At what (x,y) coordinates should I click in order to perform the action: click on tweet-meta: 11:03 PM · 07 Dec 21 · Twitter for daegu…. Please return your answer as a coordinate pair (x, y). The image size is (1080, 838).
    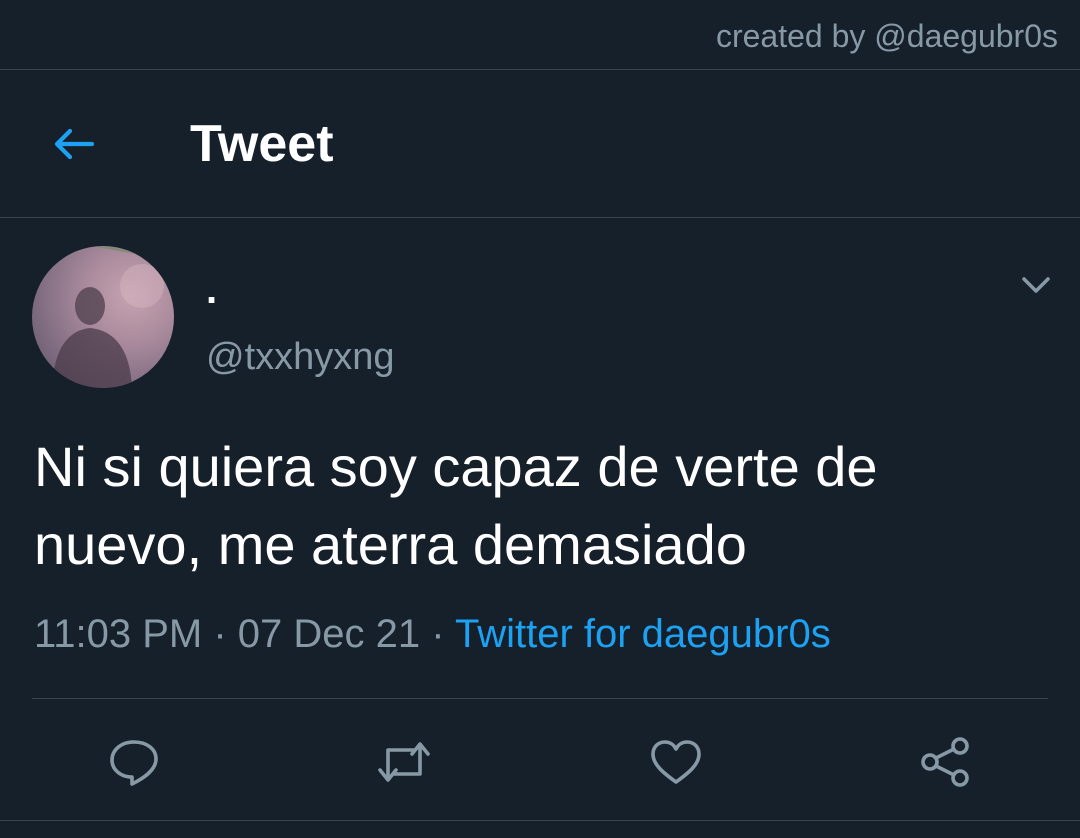
    Looking at the image, I should click on (432, 634).